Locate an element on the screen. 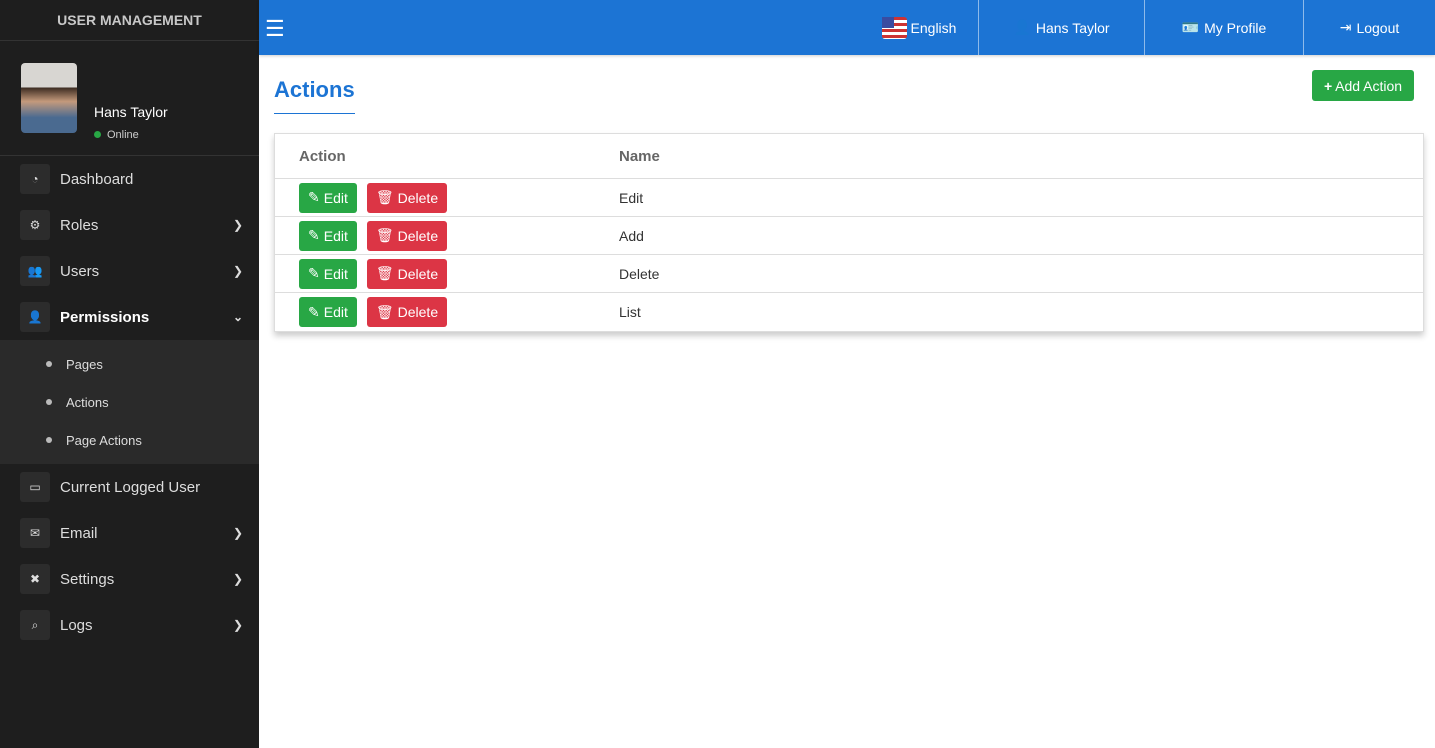 This screenshot has width=1435, height=748. language-label: English is located at coordinates (933, 27).